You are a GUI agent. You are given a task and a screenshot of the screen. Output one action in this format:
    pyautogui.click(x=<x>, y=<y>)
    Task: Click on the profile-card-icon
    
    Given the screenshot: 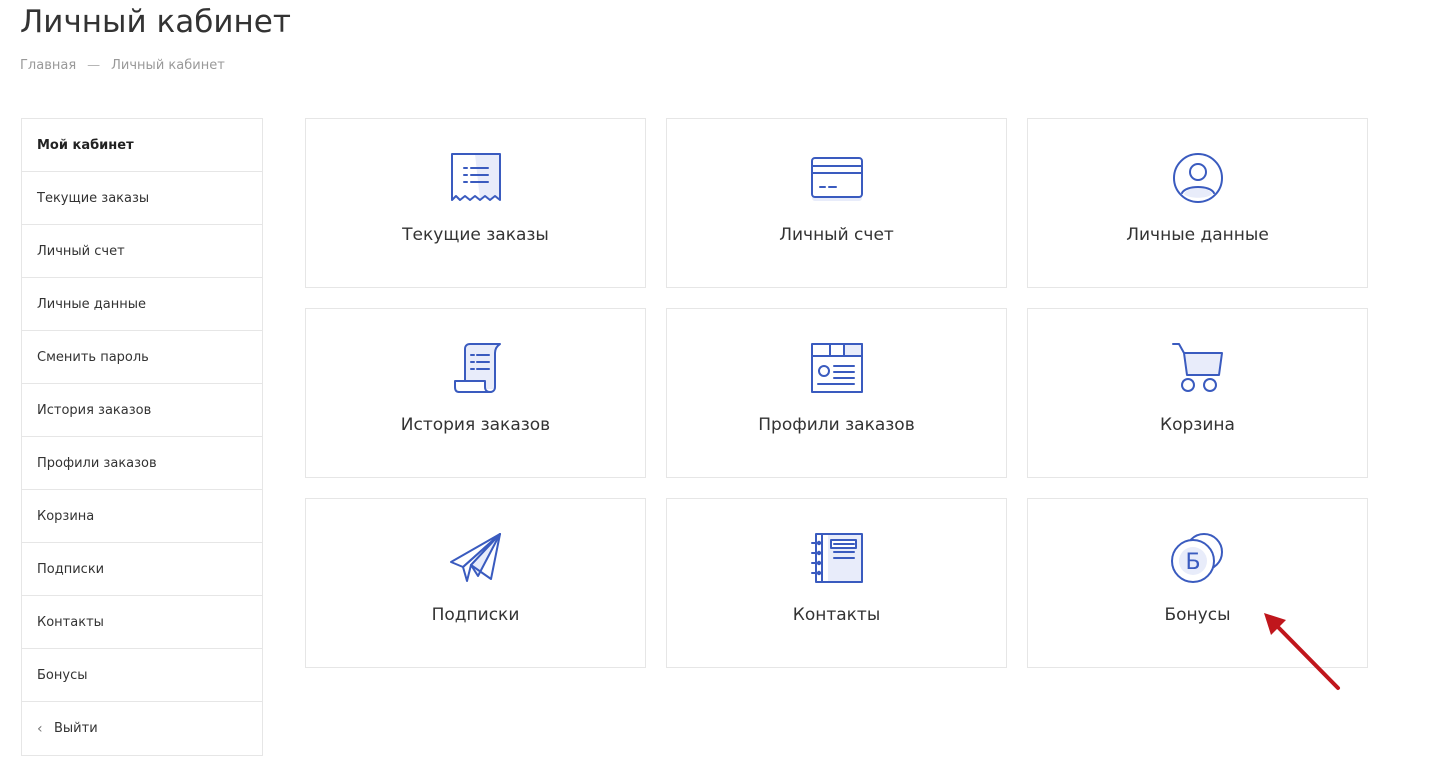 What is the action you would take?
    pyautogui.click(x=837, y=368)
    